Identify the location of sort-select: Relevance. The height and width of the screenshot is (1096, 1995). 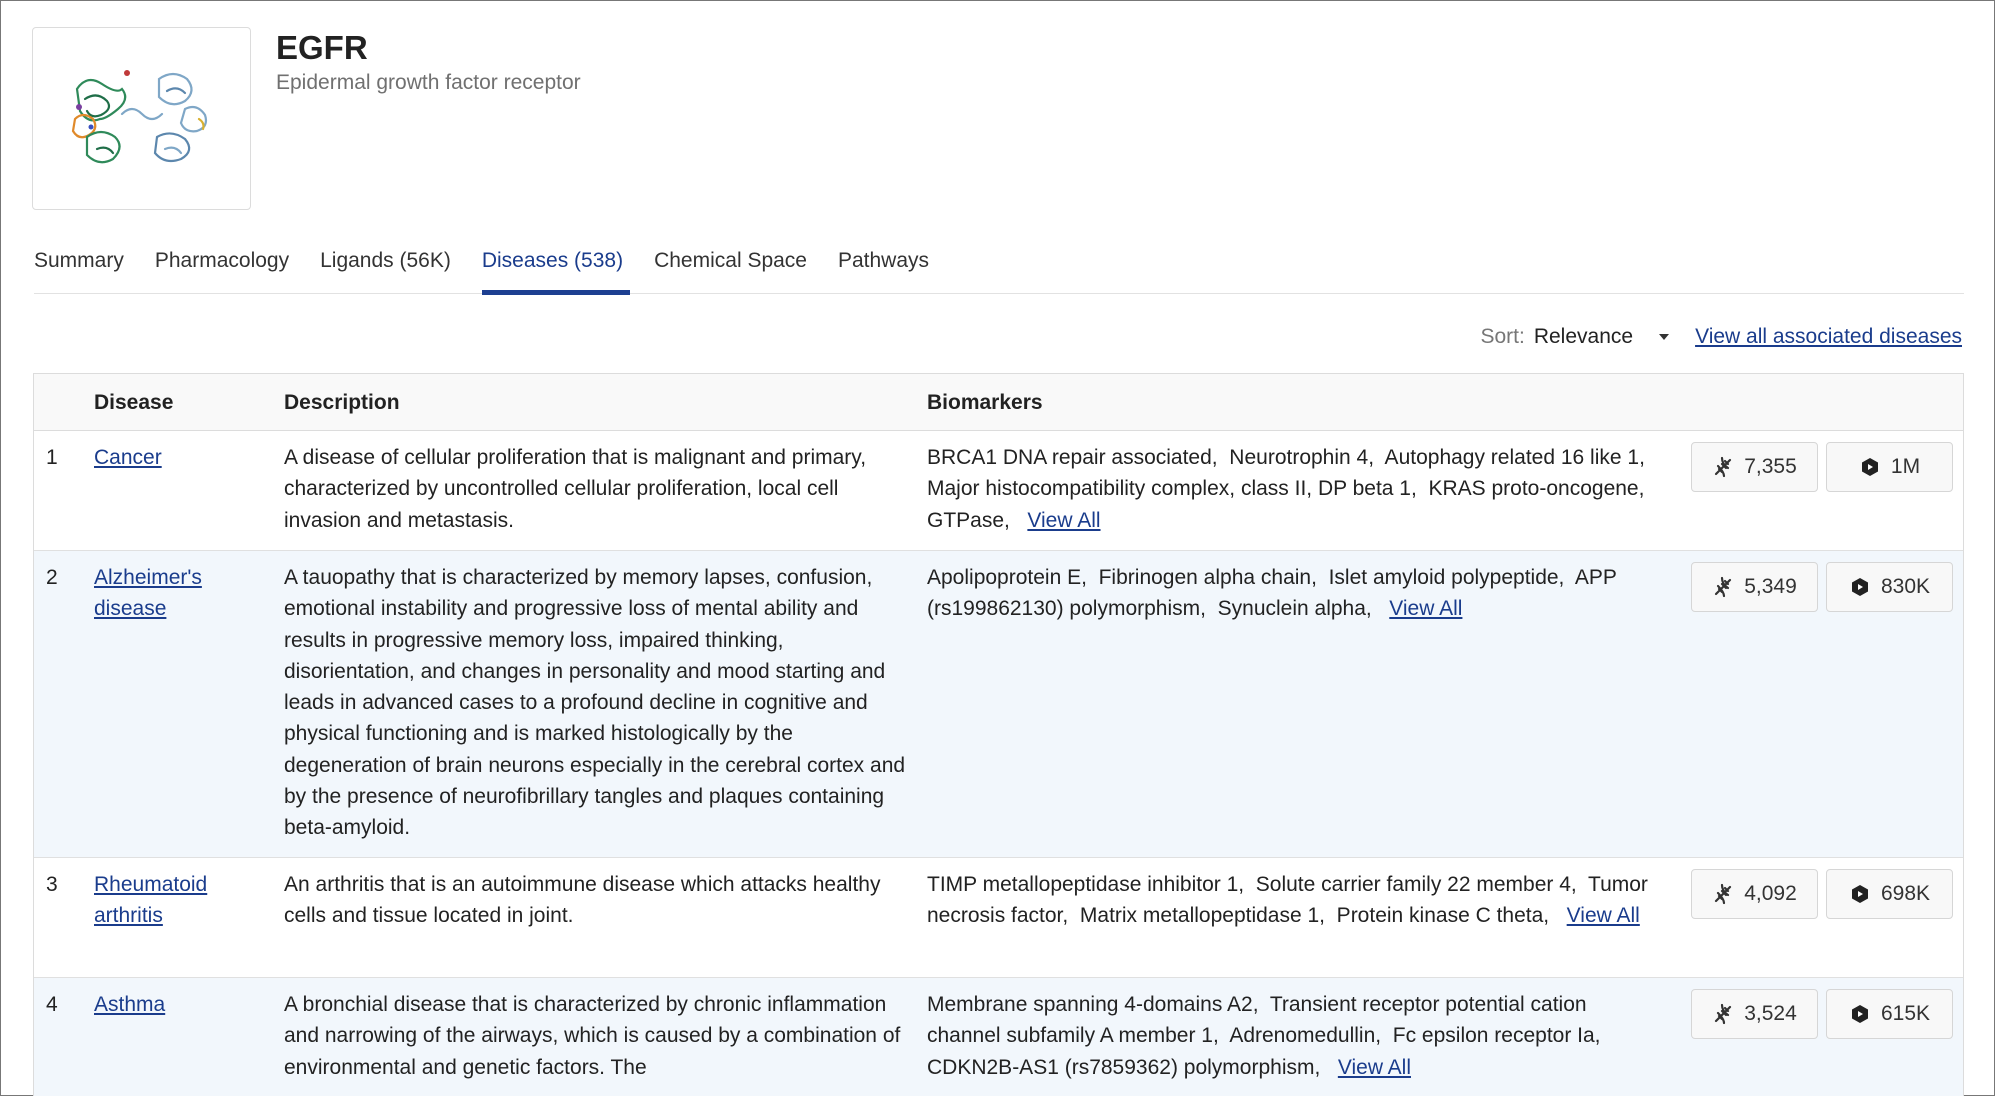
(1583, 337).